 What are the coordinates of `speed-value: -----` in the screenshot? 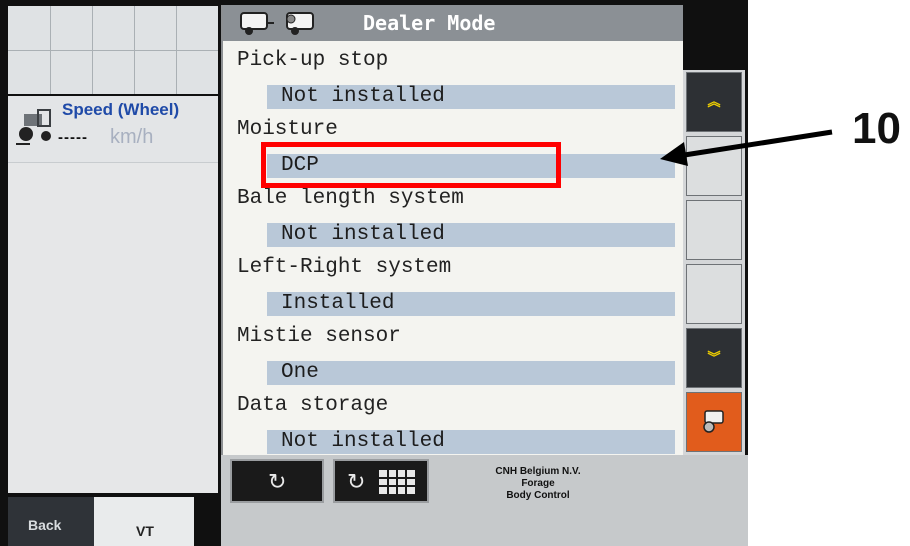 It's located at (73, 137).